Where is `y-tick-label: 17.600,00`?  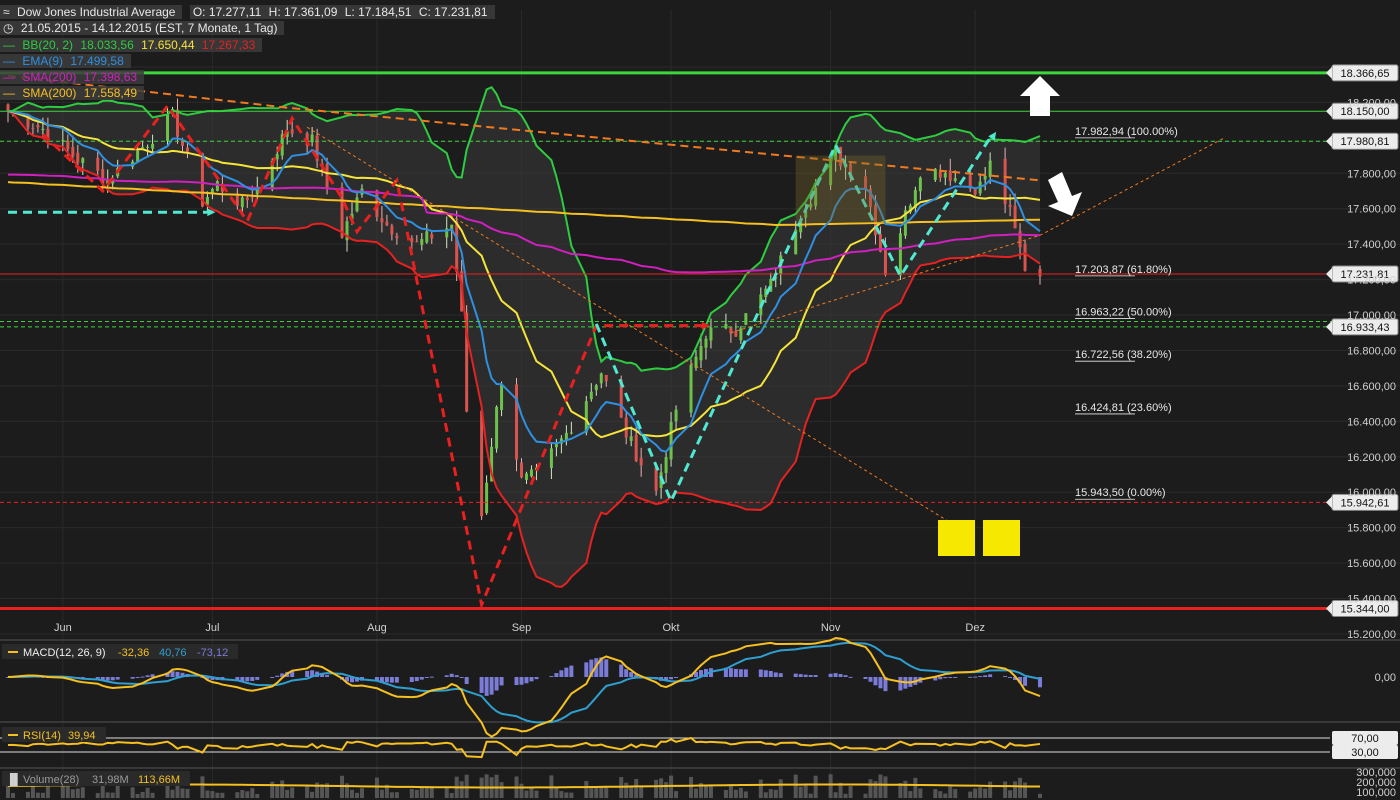 y-tick-label: 17.600,00 is located at coordinates (1371, 210).